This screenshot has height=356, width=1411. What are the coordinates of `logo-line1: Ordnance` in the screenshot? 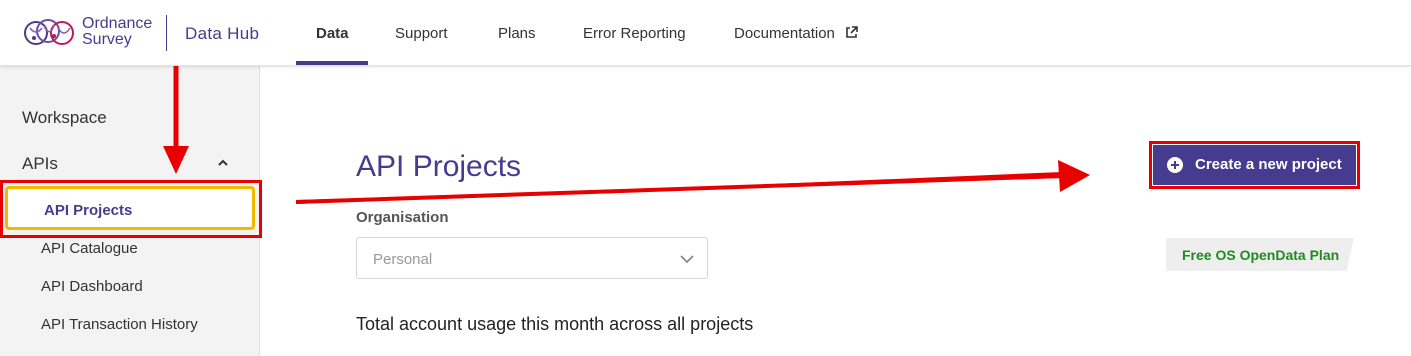 It's located at (117, 23).